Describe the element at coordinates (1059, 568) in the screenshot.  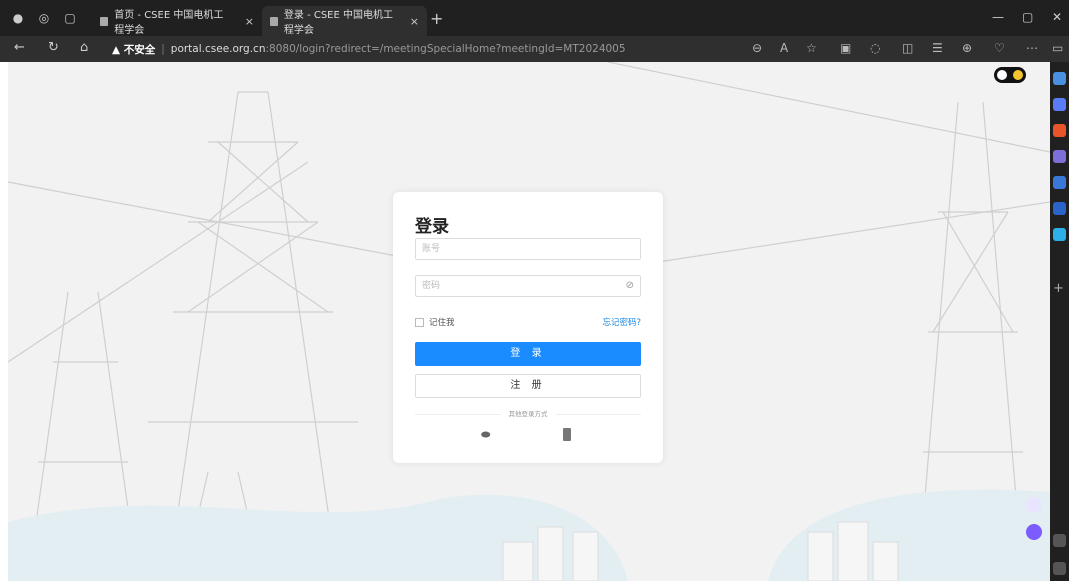
I see `settings-icon` at that location.